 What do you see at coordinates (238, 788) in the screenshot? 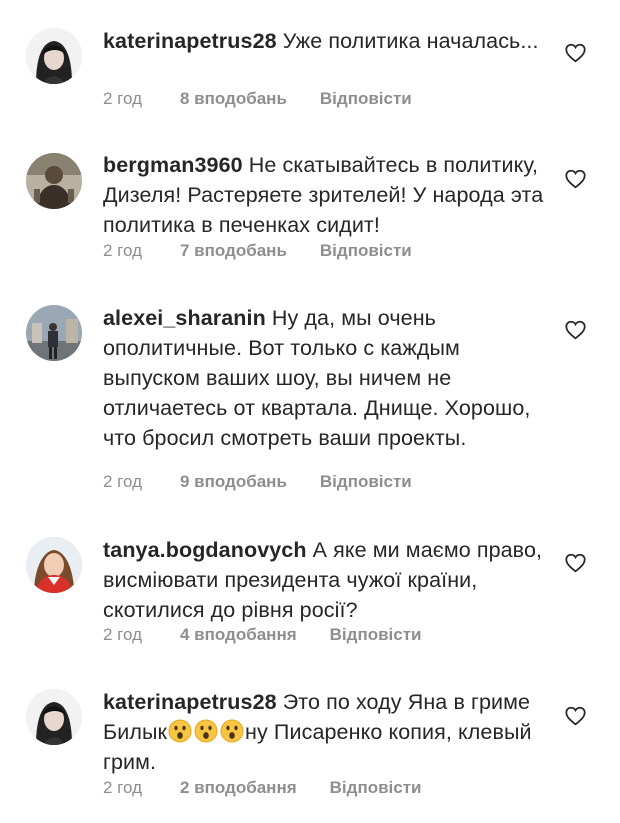
I see `comment-likes: 2 вподобання` at bounding box center [238, 788].